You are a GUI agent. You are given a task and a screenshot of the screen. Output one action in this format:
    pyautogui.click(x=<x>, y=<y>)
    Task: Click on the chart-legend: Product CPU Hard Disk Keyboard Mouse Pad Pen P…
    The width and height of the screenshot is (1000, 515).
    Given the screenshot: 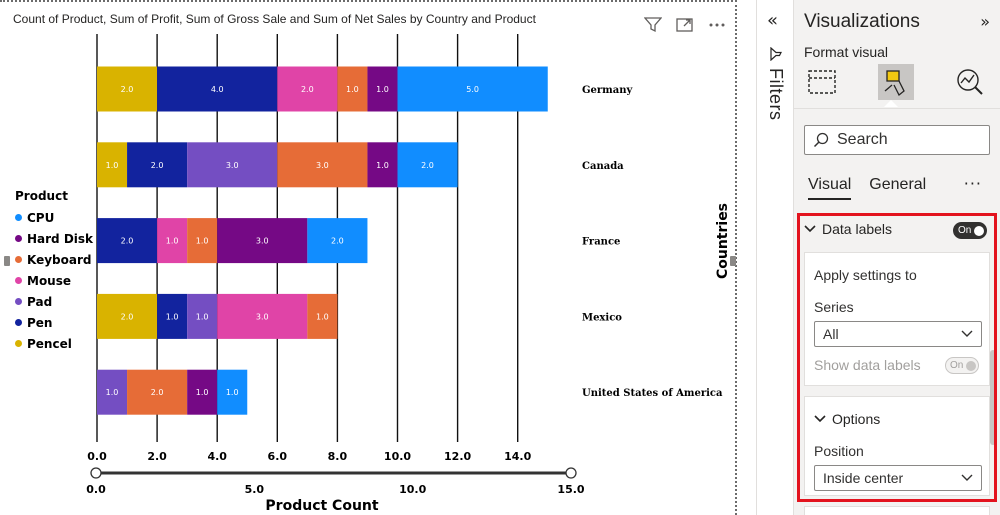 What is the action you would take?
    pyautogui.click(x=54, y=271)
    